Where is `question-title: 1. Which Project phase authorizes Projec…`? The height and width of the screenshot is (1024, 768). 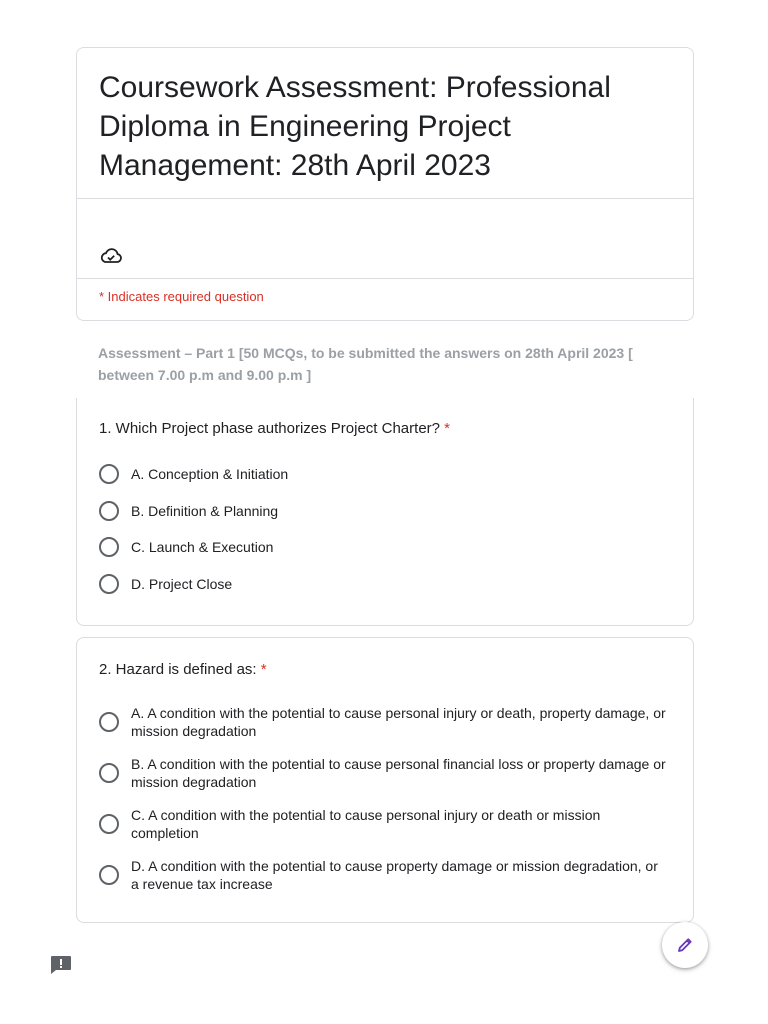 question-title: 1. Which Project phase authorizes Projec… is located at coordinates (274, 428).